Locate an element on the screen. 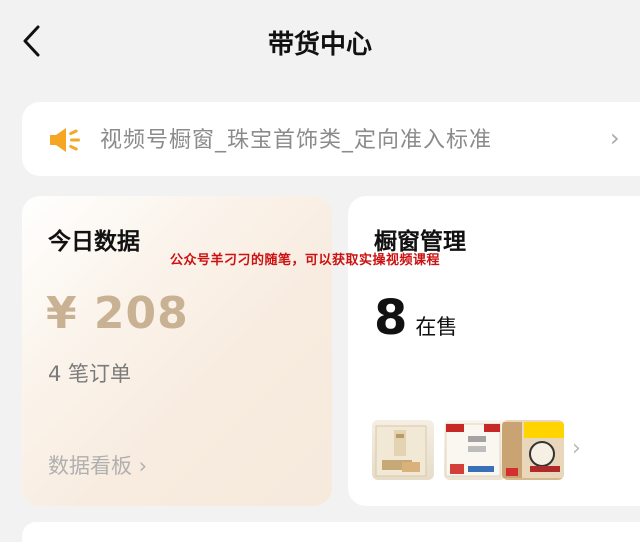 This screenshot has width=640, height=542. sales-amount: ¥ 208 is located at coordinates (117, 313).